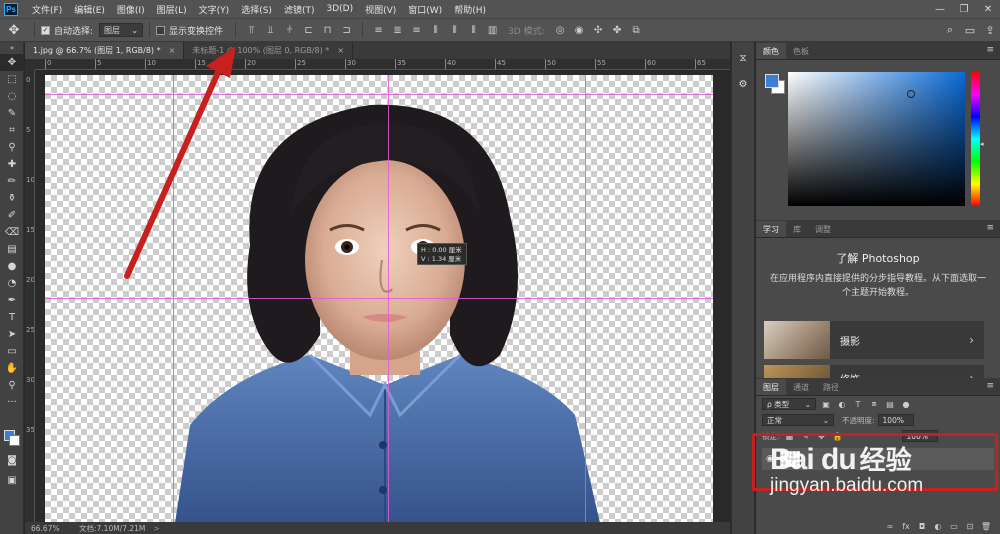  I want to click on move-tool-icon: ✥, so click(12, 62).